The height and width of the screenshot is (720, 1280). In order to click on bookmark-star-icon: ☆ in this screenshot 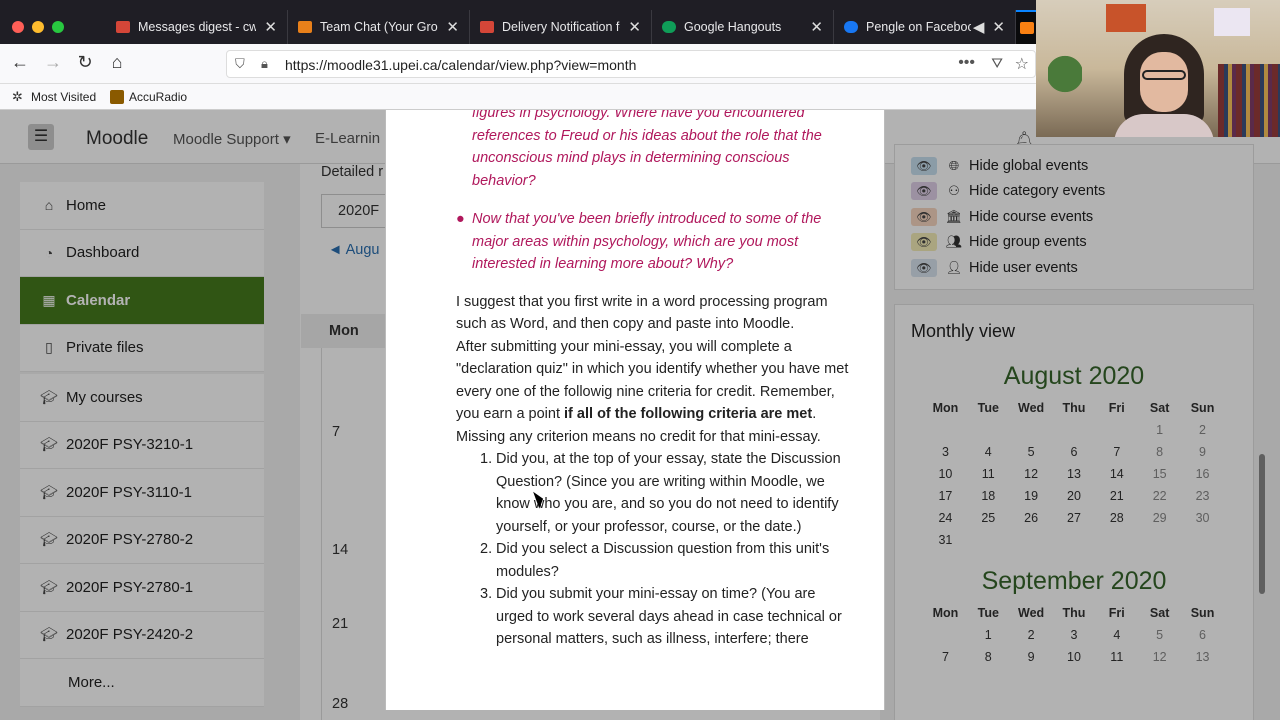, I will do `click(1022, 64)`.